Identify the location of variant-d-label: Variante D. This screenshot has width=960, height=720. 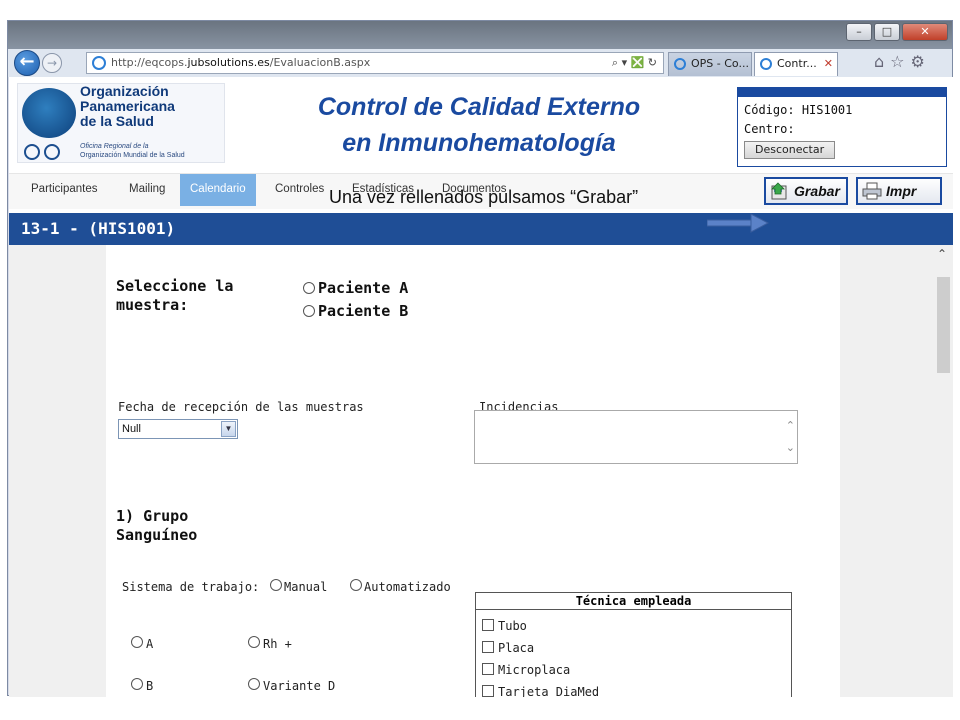
(299, 686).